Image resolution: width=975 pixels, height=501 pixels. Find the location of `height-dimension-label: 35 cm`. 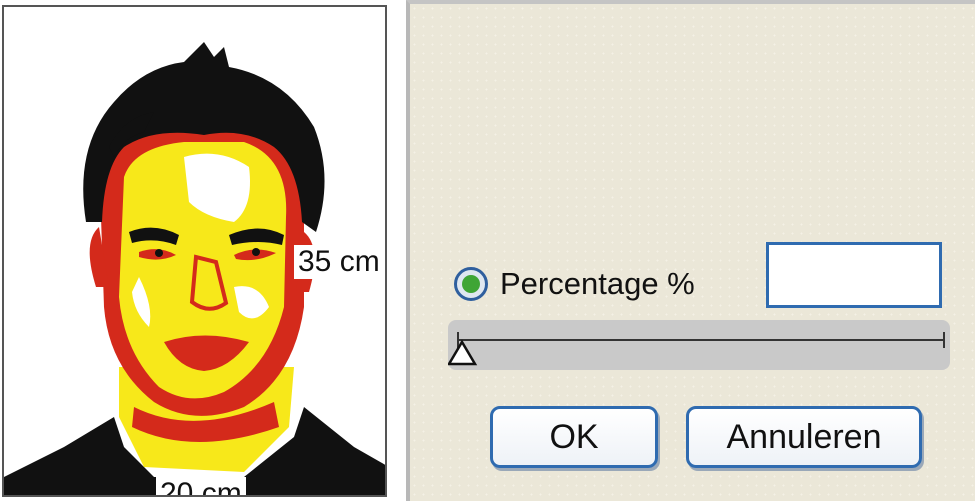

height-dimension-label: 35 cm is located at coordinates (339, 262).